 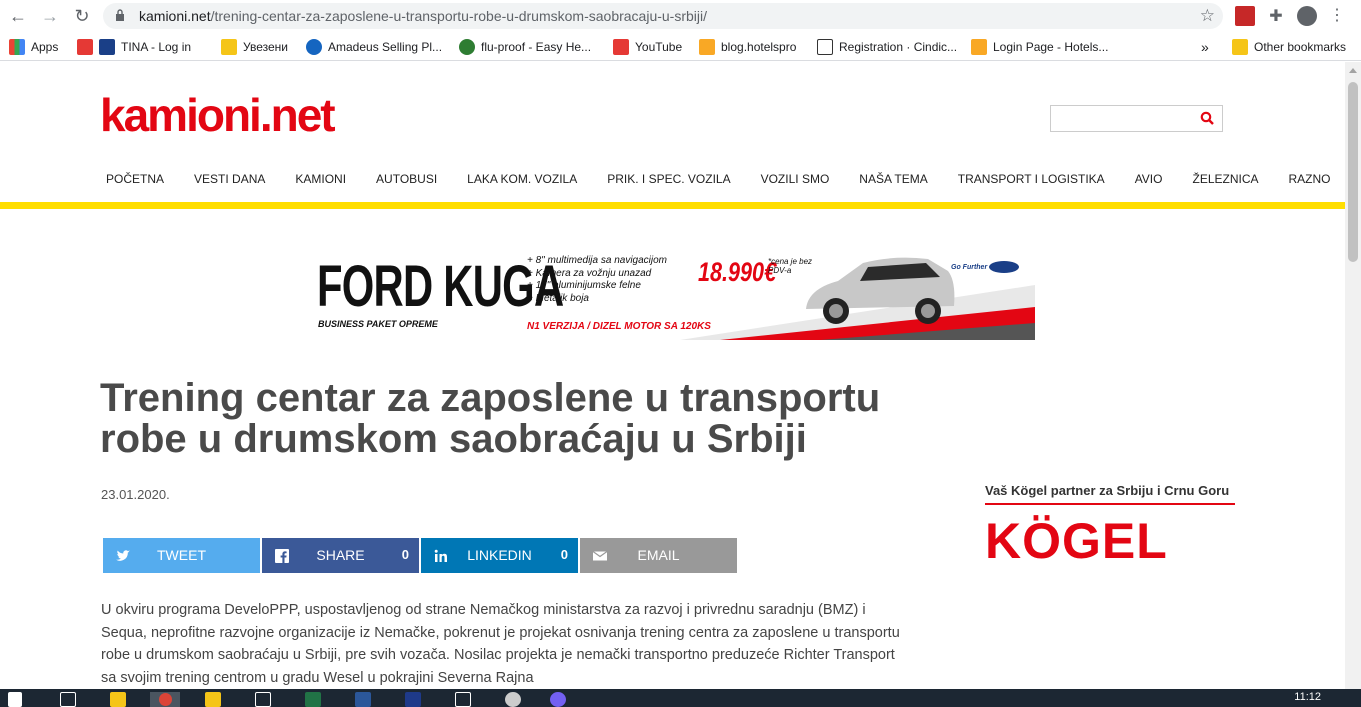 I want to click on nav-vesti-dana: VESTI DANA, so click(x=224, y=182).